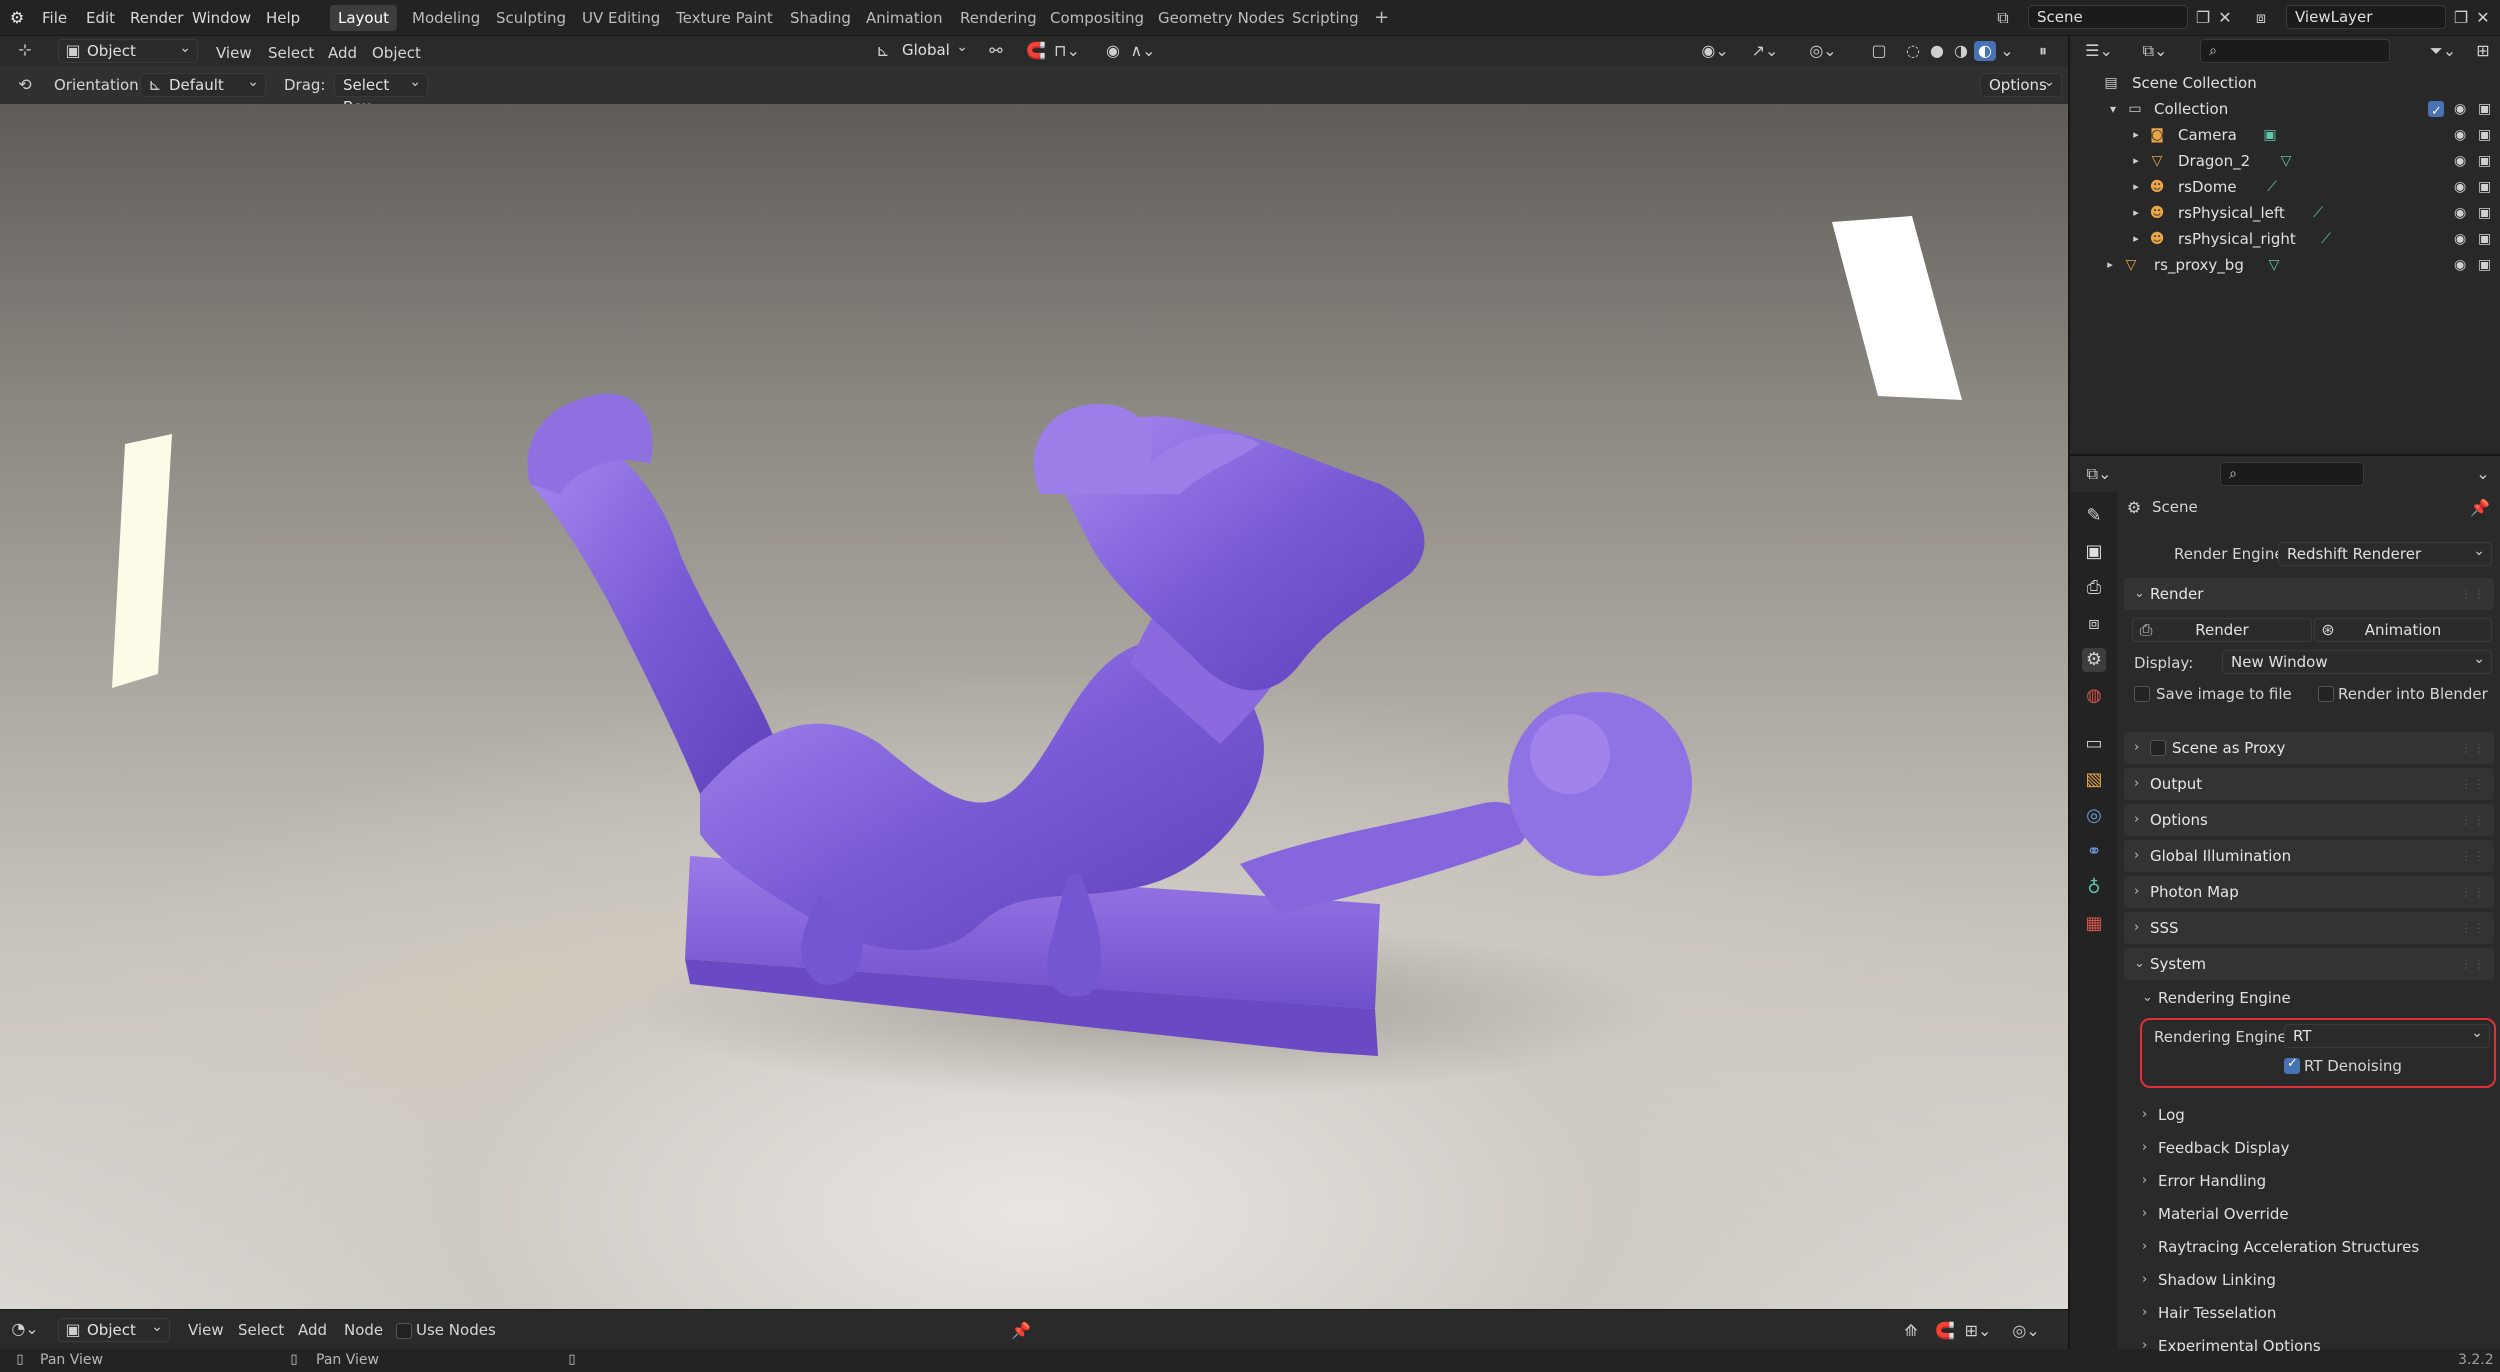 The image size is (2500, 1372). I want to click on outliner-item: ▸ ☻ rsPhysical_right ⟋ ◉ ▣, so click(2285, 239).